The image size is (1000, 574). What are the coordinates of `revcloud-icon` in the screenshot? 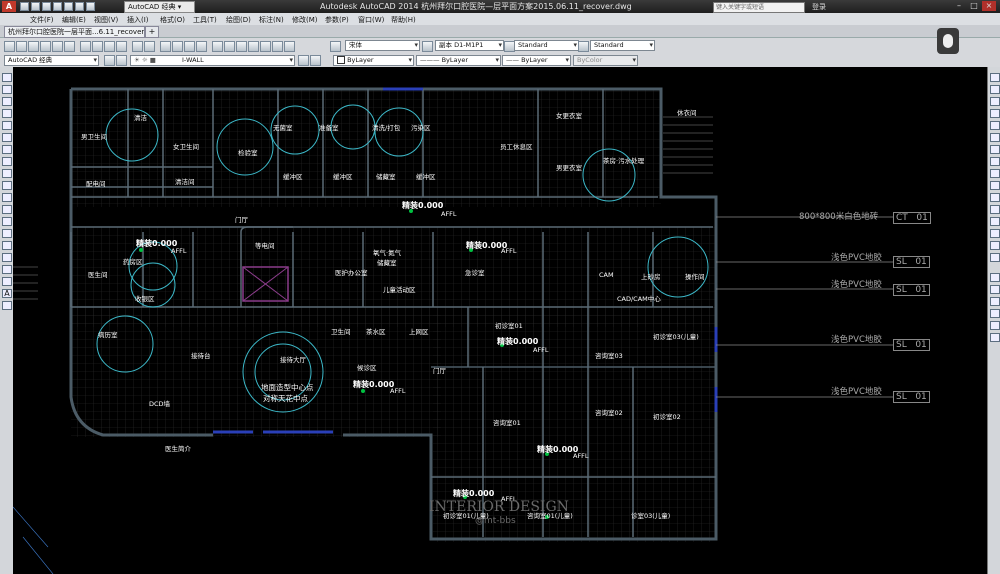 It's located at (7, 161).